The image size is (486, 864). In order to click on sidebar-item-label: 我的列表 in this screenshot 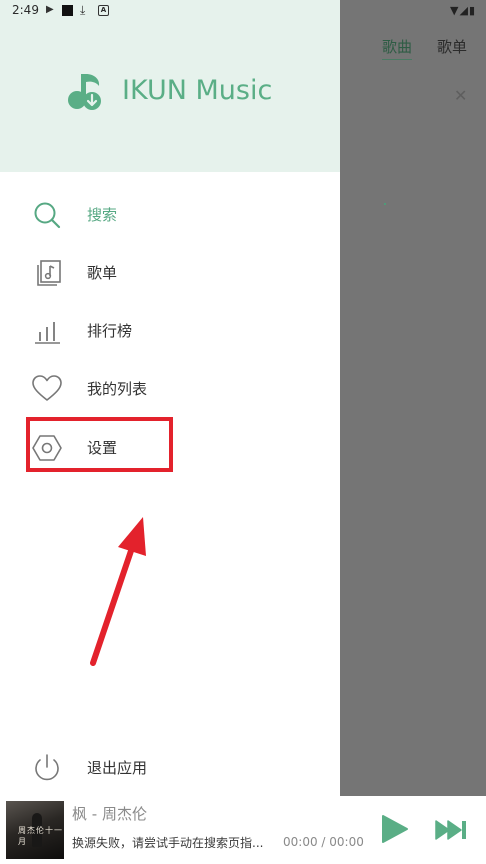, I will do `click(117, 389)`.